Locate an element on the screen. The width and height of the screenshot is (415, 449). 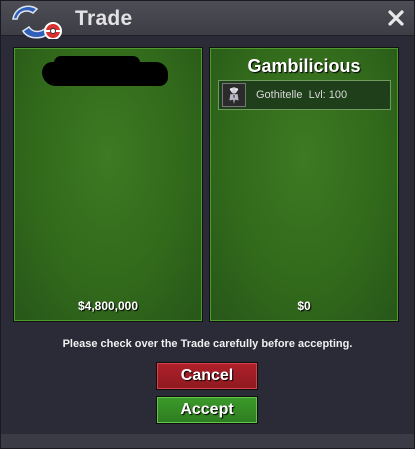
pokemon-sprite-icon is located at coordinates (234, 95).